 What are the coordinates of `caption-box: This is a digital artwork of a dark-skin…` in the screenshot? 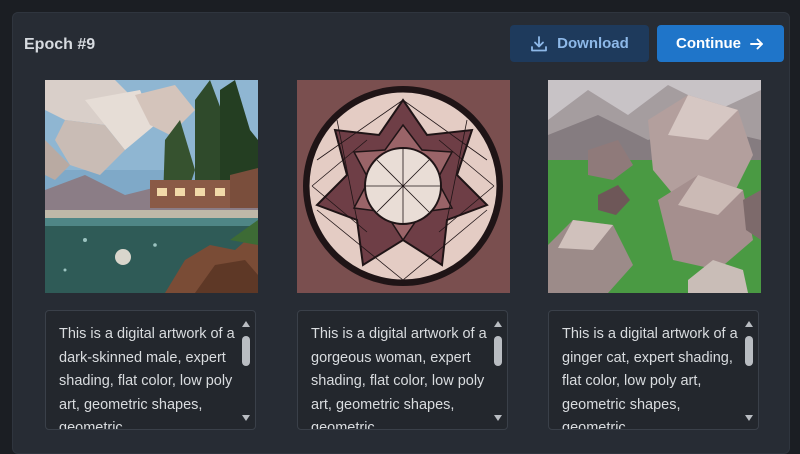 It's located at (150, 370).